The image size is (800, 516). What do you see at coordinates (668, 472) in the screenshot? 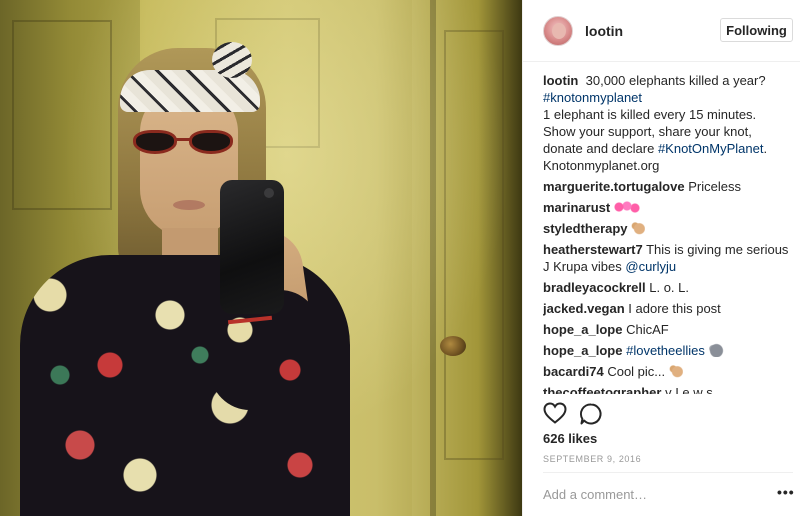
I see `divider` at bounding box center [668, 472].